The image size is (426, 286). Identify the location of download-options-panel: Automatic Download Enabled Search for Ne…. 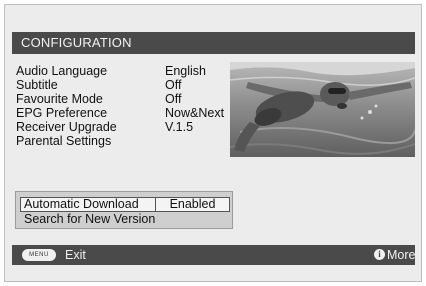
(124, 210).